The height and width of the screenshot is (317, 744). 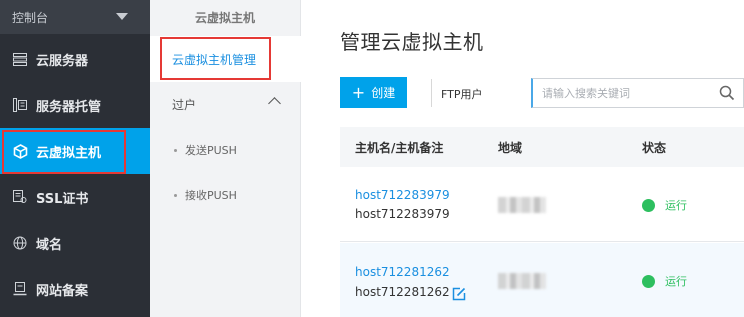 I want to click on table-row: host712281262 host712281262 运行, so click(x=542, y=280).